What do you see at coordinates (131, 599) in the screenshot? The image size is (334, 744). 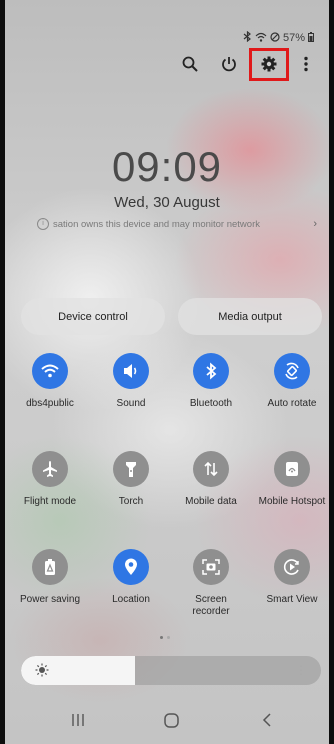 I see `tile-label: Location` at bounding box center [131, 599].